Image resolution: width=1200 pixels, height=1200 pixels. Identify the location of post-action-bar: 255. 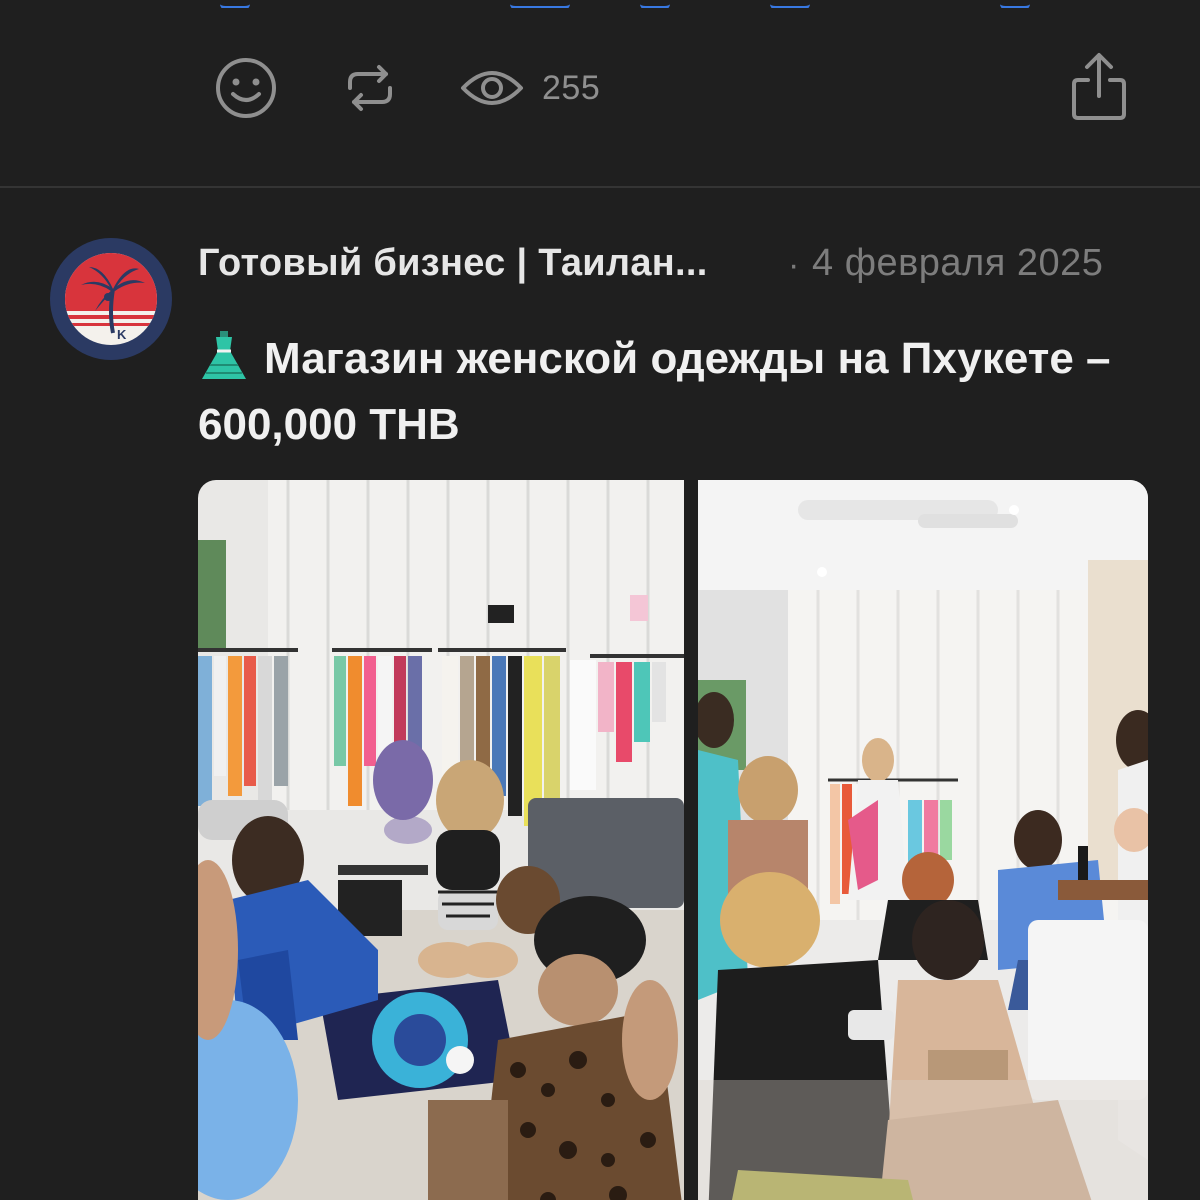
(600, 88).